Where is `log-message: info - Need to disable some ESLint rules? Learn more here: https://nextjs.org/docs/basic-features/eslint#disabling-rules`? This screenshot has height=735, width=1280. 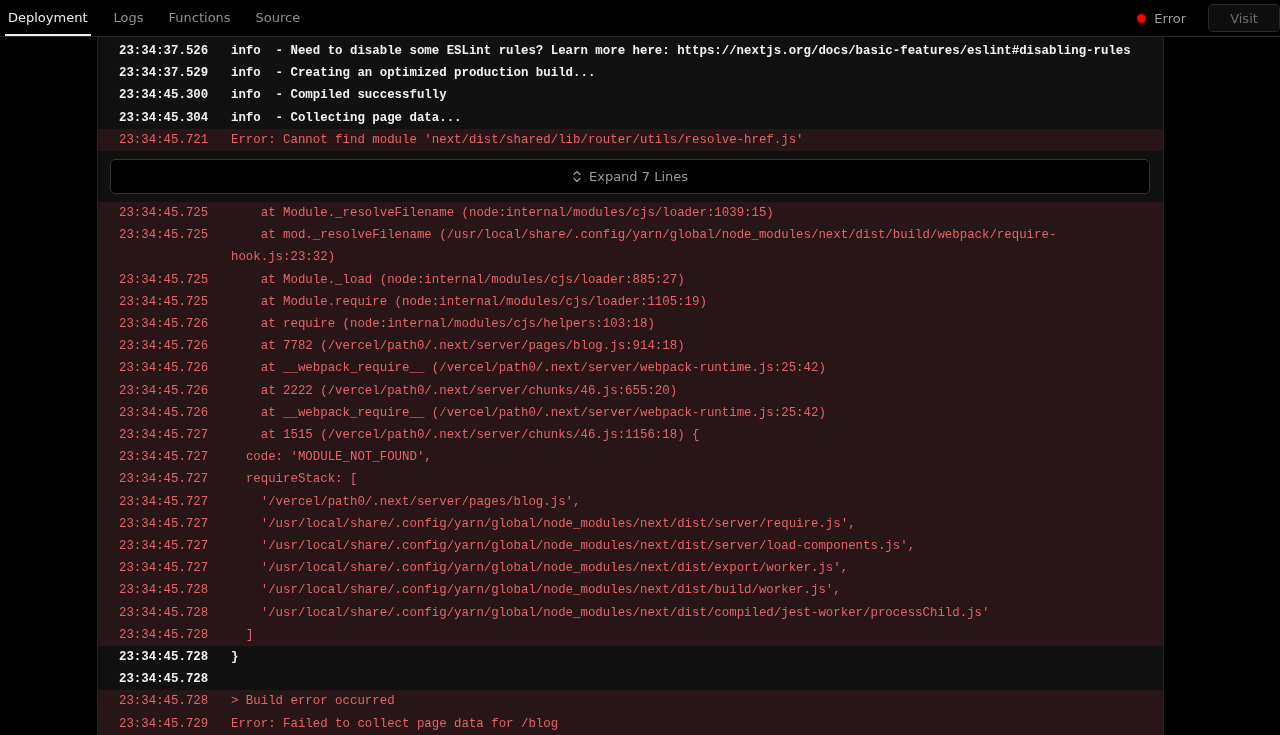 log-message: info - Need to disable some ESLint rules? Learn more here: https://nextjs.org/docs/basic-features/eslint#disabling-rules is located at coordinates (681, 51).